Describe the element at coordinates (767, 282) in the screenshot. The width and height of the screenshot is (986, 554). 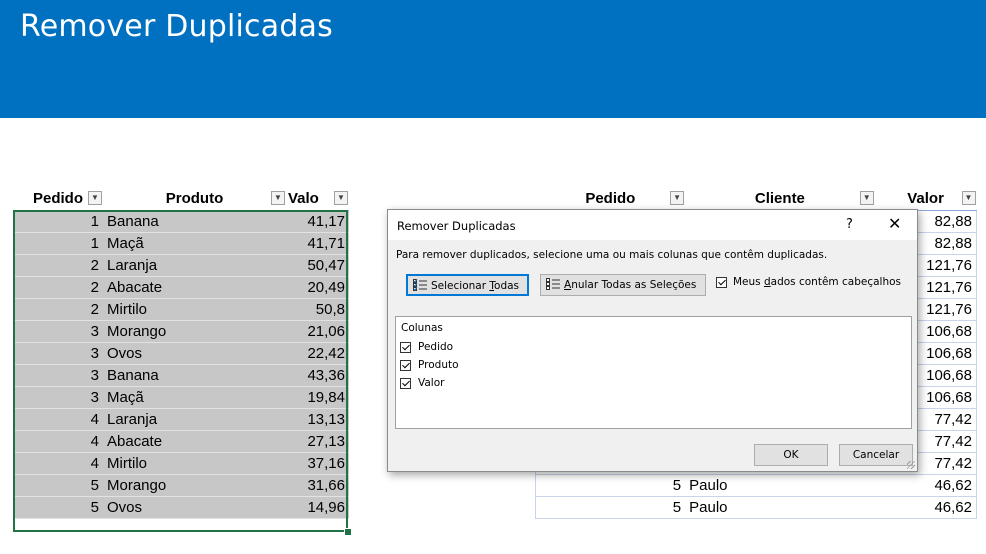
I see `accelerator-key: d` at that location.